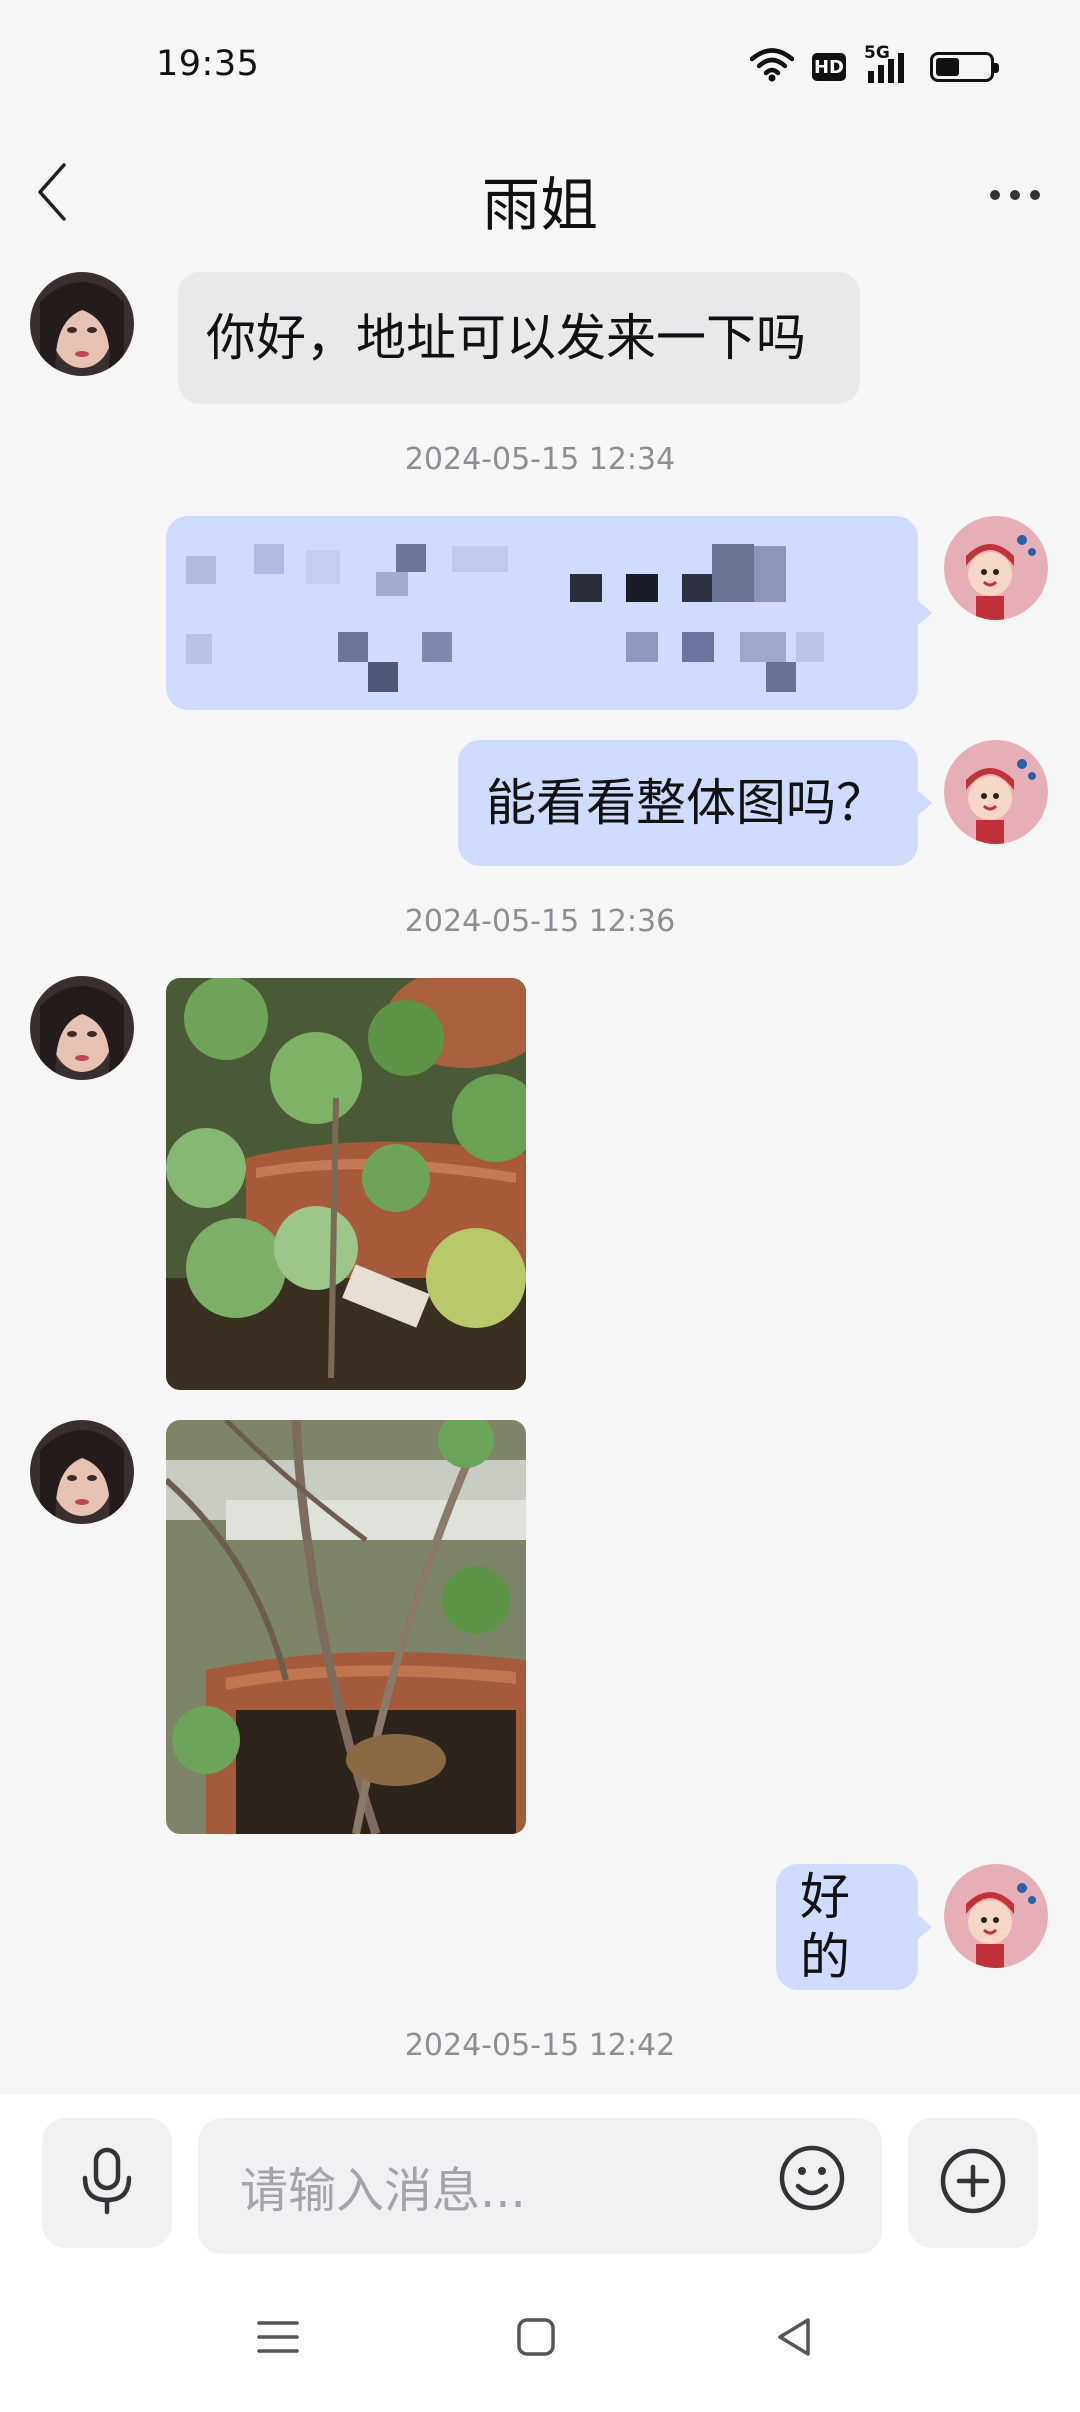 The width and height of the screenshot is (1080, 2412). Describe the element at coordinates (825, 1927) in the screenshot. I see `message-text: 好的` at that location.